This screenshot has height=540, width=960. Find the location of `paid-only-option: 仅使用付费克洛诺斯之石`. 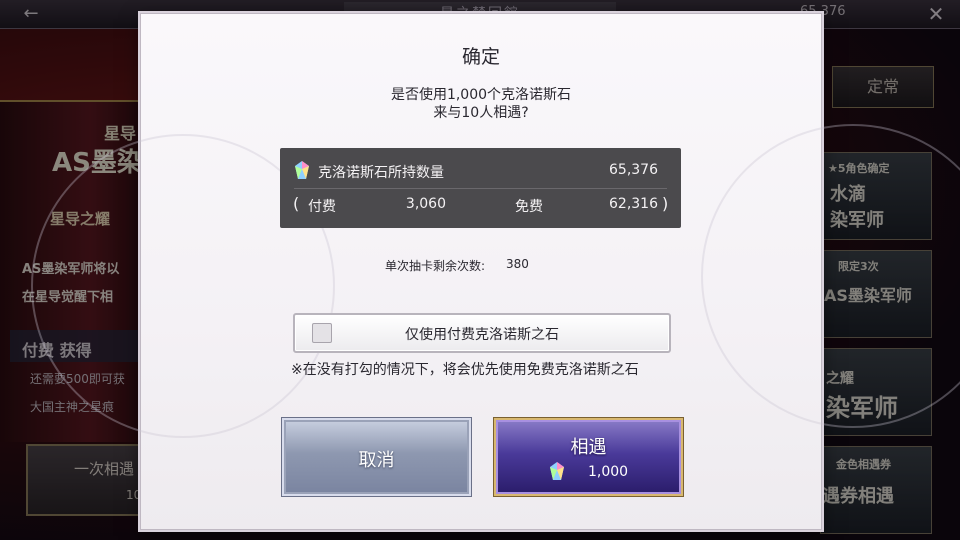

paid-only-option: 仅使用付费克洛诺斯之石 is located at coordinates (482, 333).